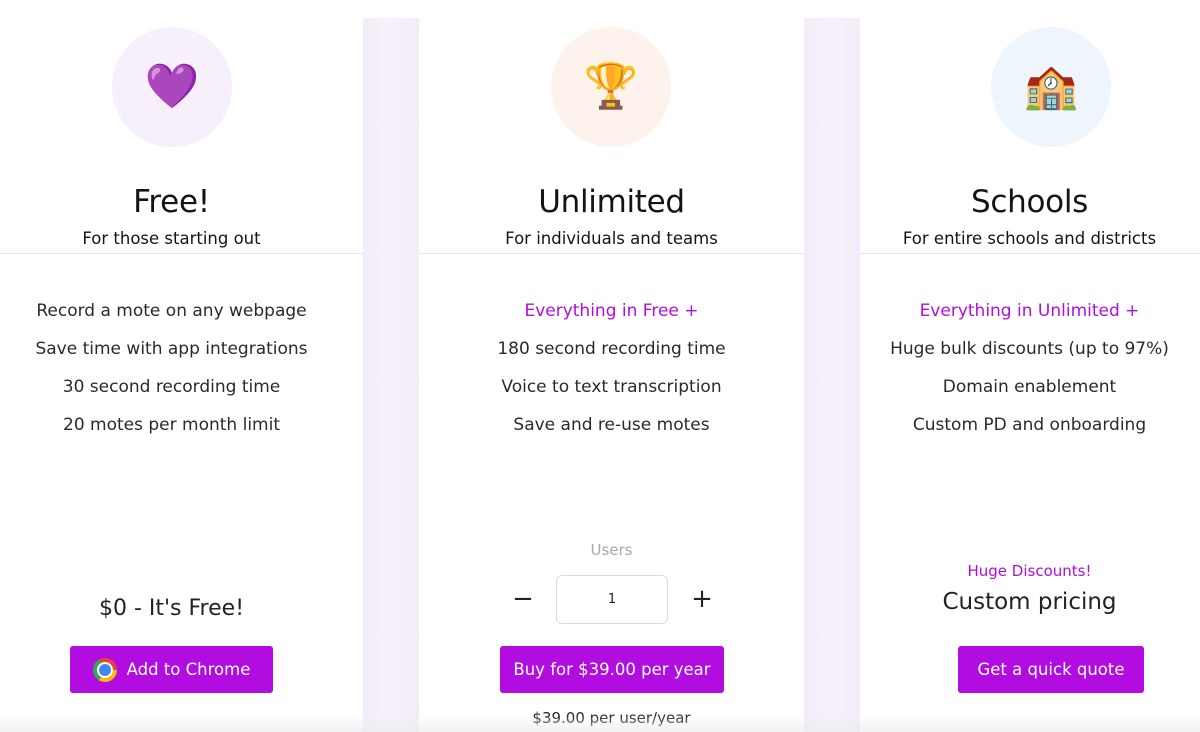 The width and height of the screenshot is (1200, 732). What do you see at coordinates (172, 87) in the screenshot?
I see `purple-heart-icon: 💜` at bounding box center [172, 87].